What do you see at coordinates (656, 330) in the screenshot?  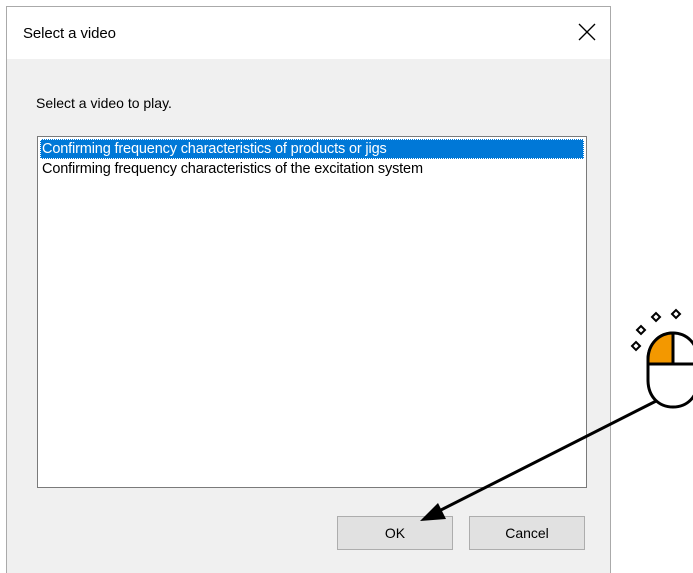 I see `sparkle-icon` at bounding box center [656, 330].